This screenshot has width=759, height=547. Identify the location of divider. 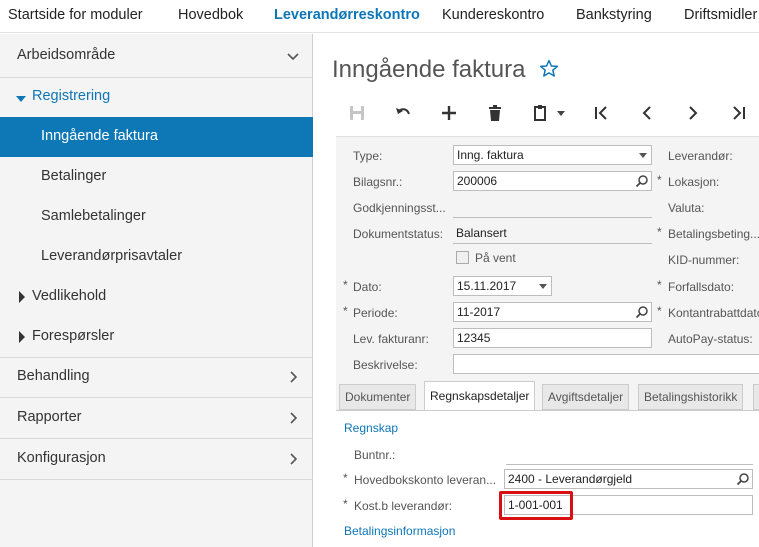
(156, 479).